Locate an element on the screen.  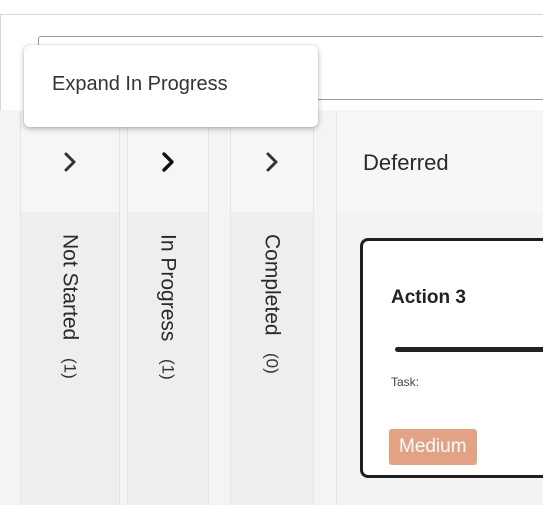
tooltip-text: Expand In Progress is located at coordinates (140, 84).